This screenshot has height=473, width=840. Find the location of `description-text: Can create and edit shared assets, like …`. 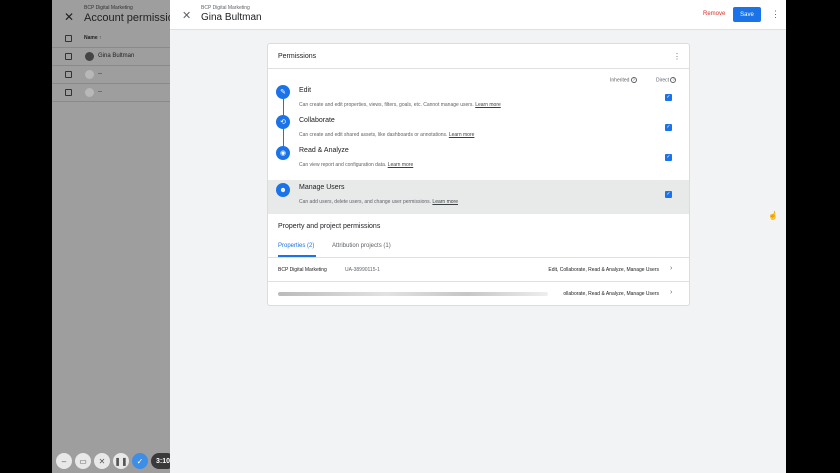

description-text: Can create and edit shared assets, like … is located at coordinates (373, 135).